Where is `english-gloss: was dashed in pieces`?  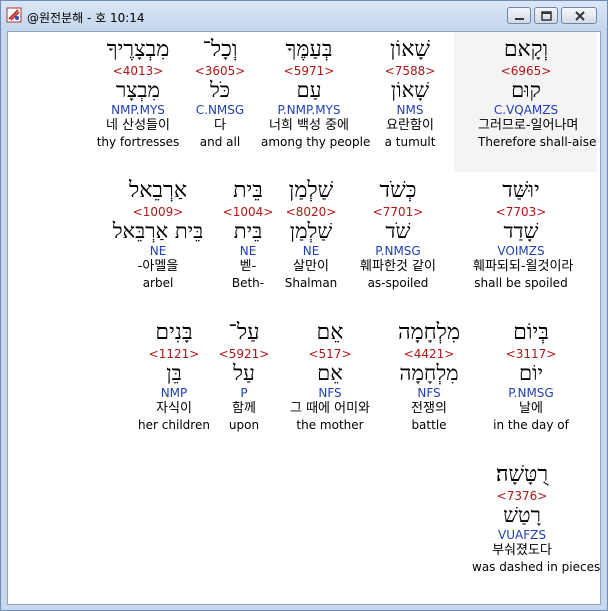 english-gloss: was dashed in pieces is located at coordinates (536, 567).